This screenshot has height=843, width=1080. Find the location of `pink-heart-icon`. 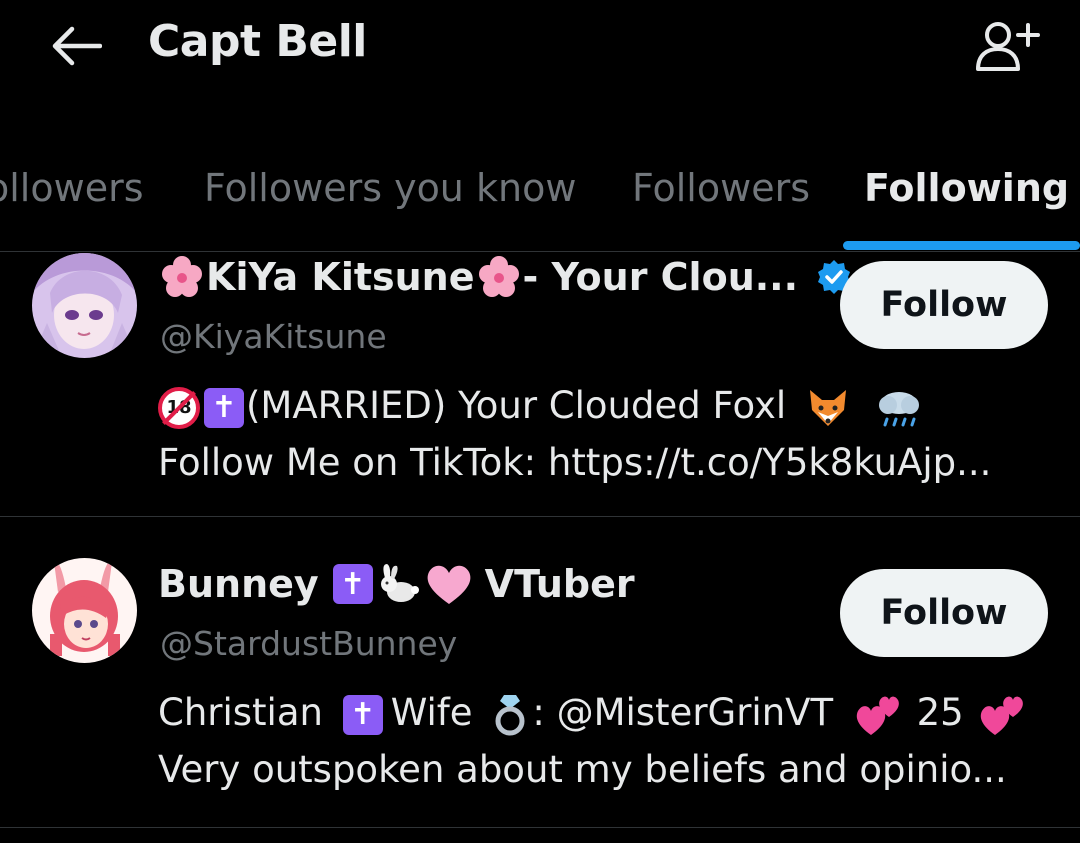

pink-heart-icon is located at coordinates (449, 584).